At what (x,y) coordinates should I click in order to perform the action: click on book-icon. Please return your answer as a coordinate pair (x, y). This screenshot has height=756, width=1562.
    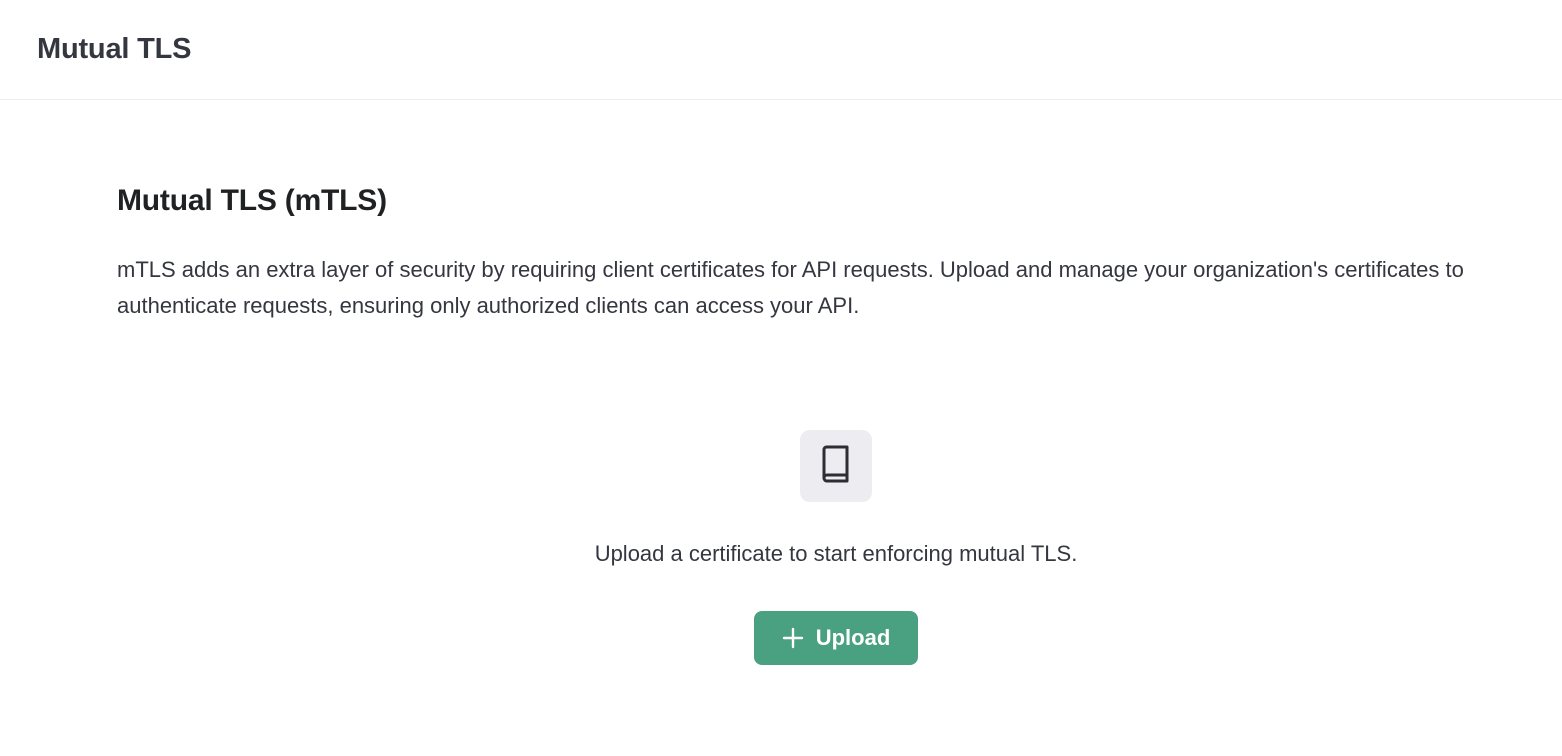
    Looking at the image, I should click on (836, 466).